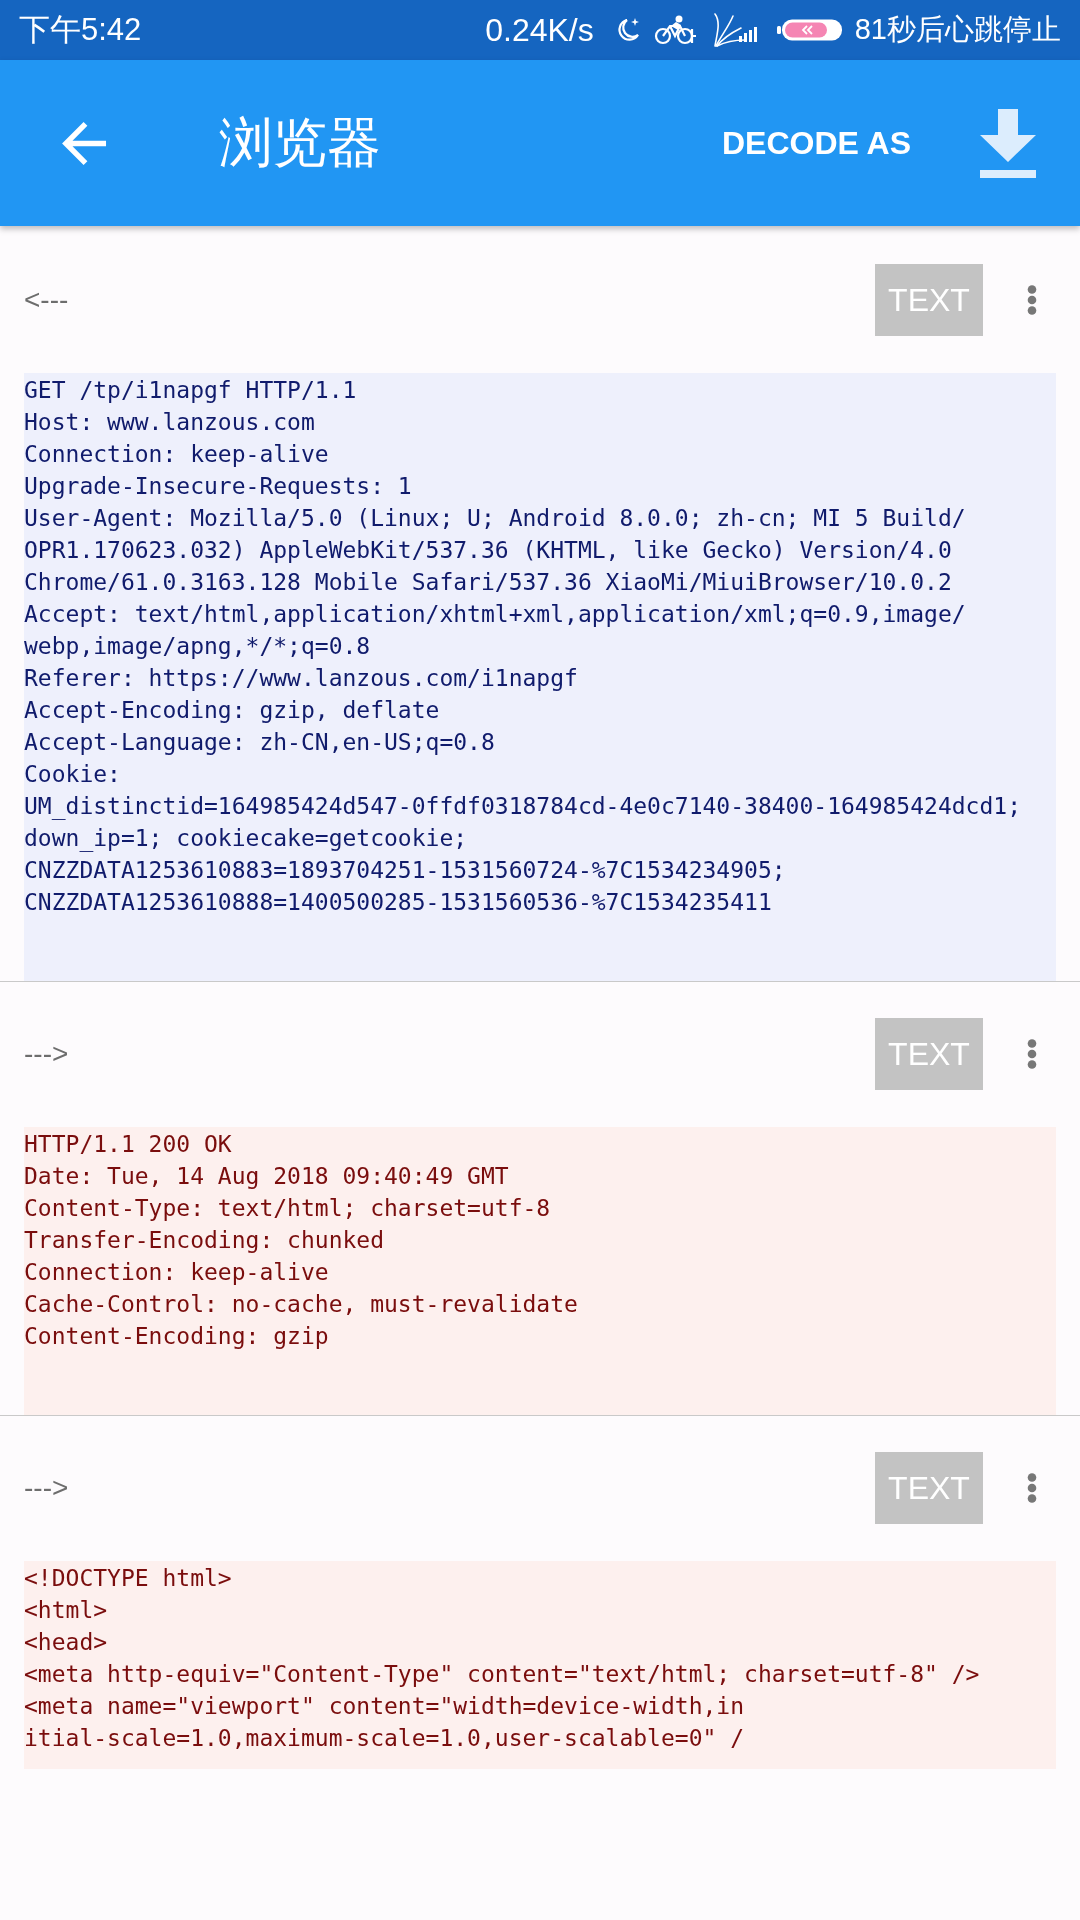 This screenshot has height=1920, width=1080. I want to click on code-line: itial-scale=1.0,maximum-scale=1.0,user-scalable=0" /, so click(384, 1738).